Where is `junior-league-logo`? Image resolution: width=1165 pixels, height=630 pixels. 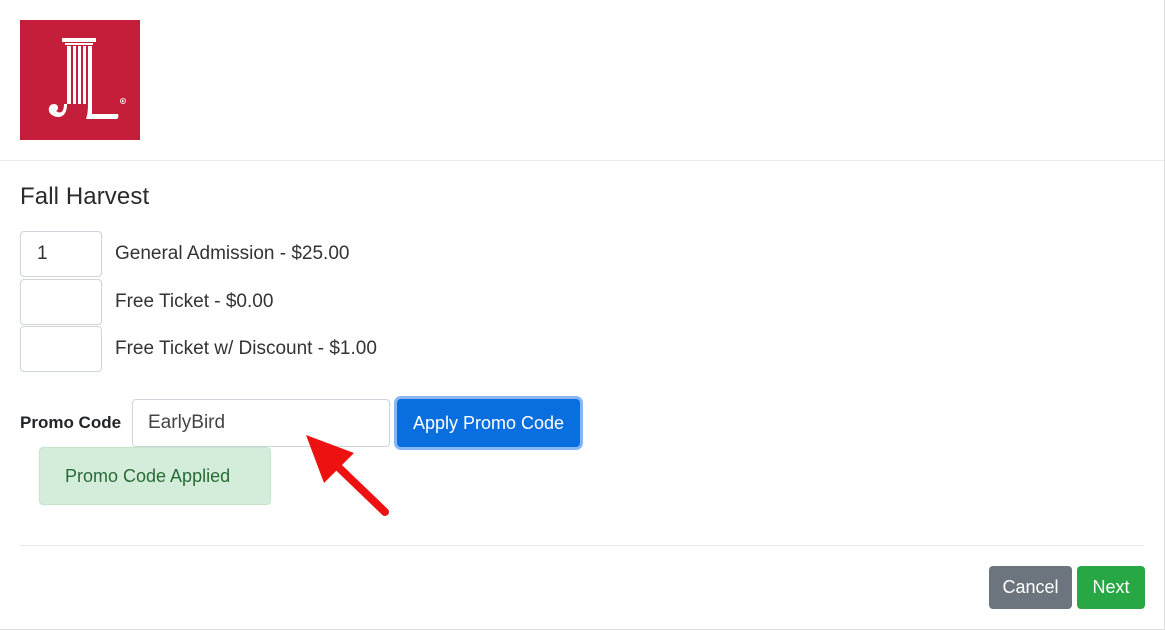 junior-league-logo is located at coordinates (80, 80).